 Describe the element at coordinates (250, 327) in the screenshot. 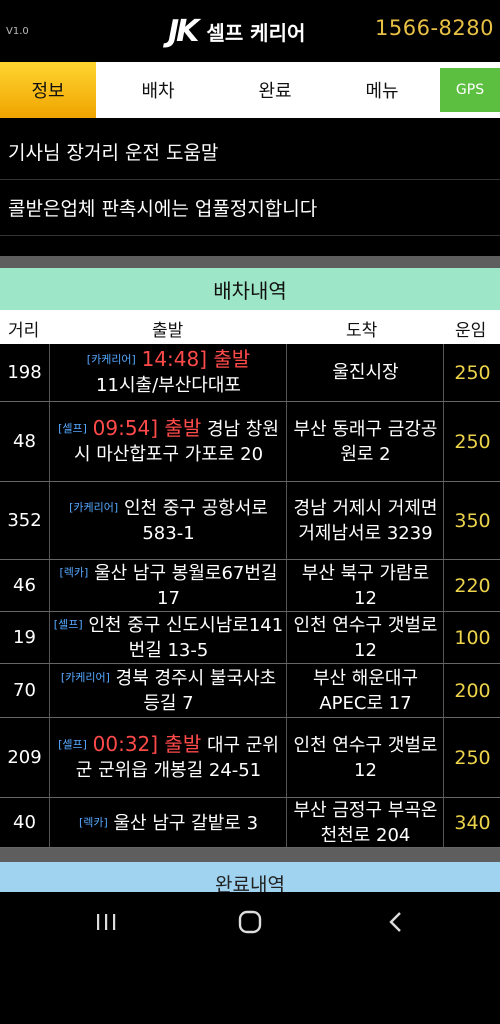

I see `column-header-row: 거리 출발 도착 운임` at that location.